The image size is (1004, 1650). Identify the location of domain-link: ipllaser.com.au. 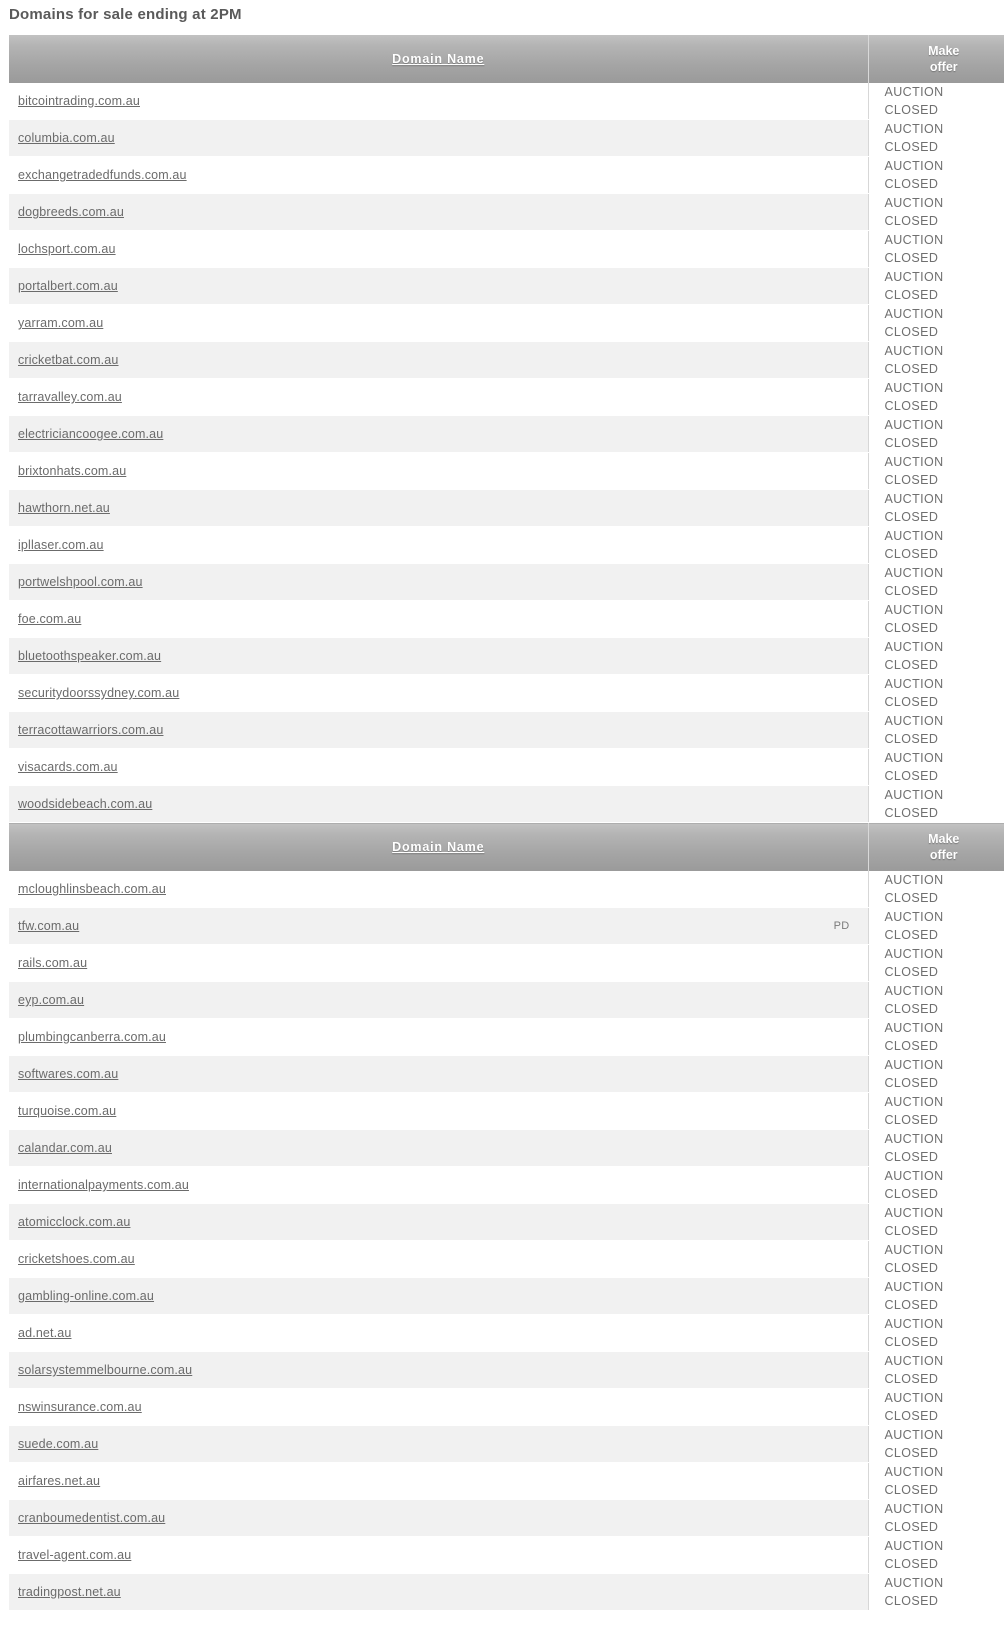
(61, 545).